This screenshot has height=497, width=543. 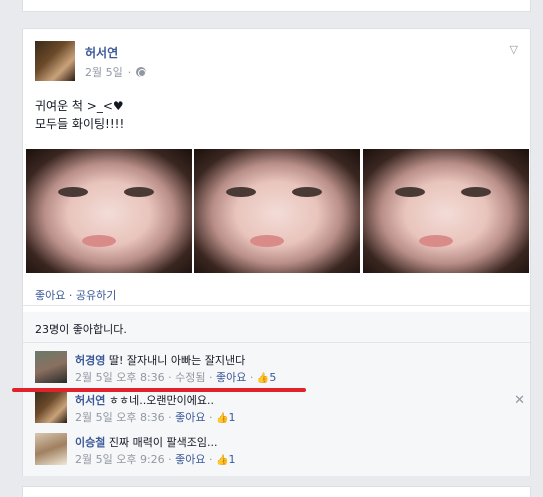 What do you see at coordinates (120, 459) in the screenshot?
I see `comment-time: 2월 5일 오후 9:26` at bounding box center [120, 459].